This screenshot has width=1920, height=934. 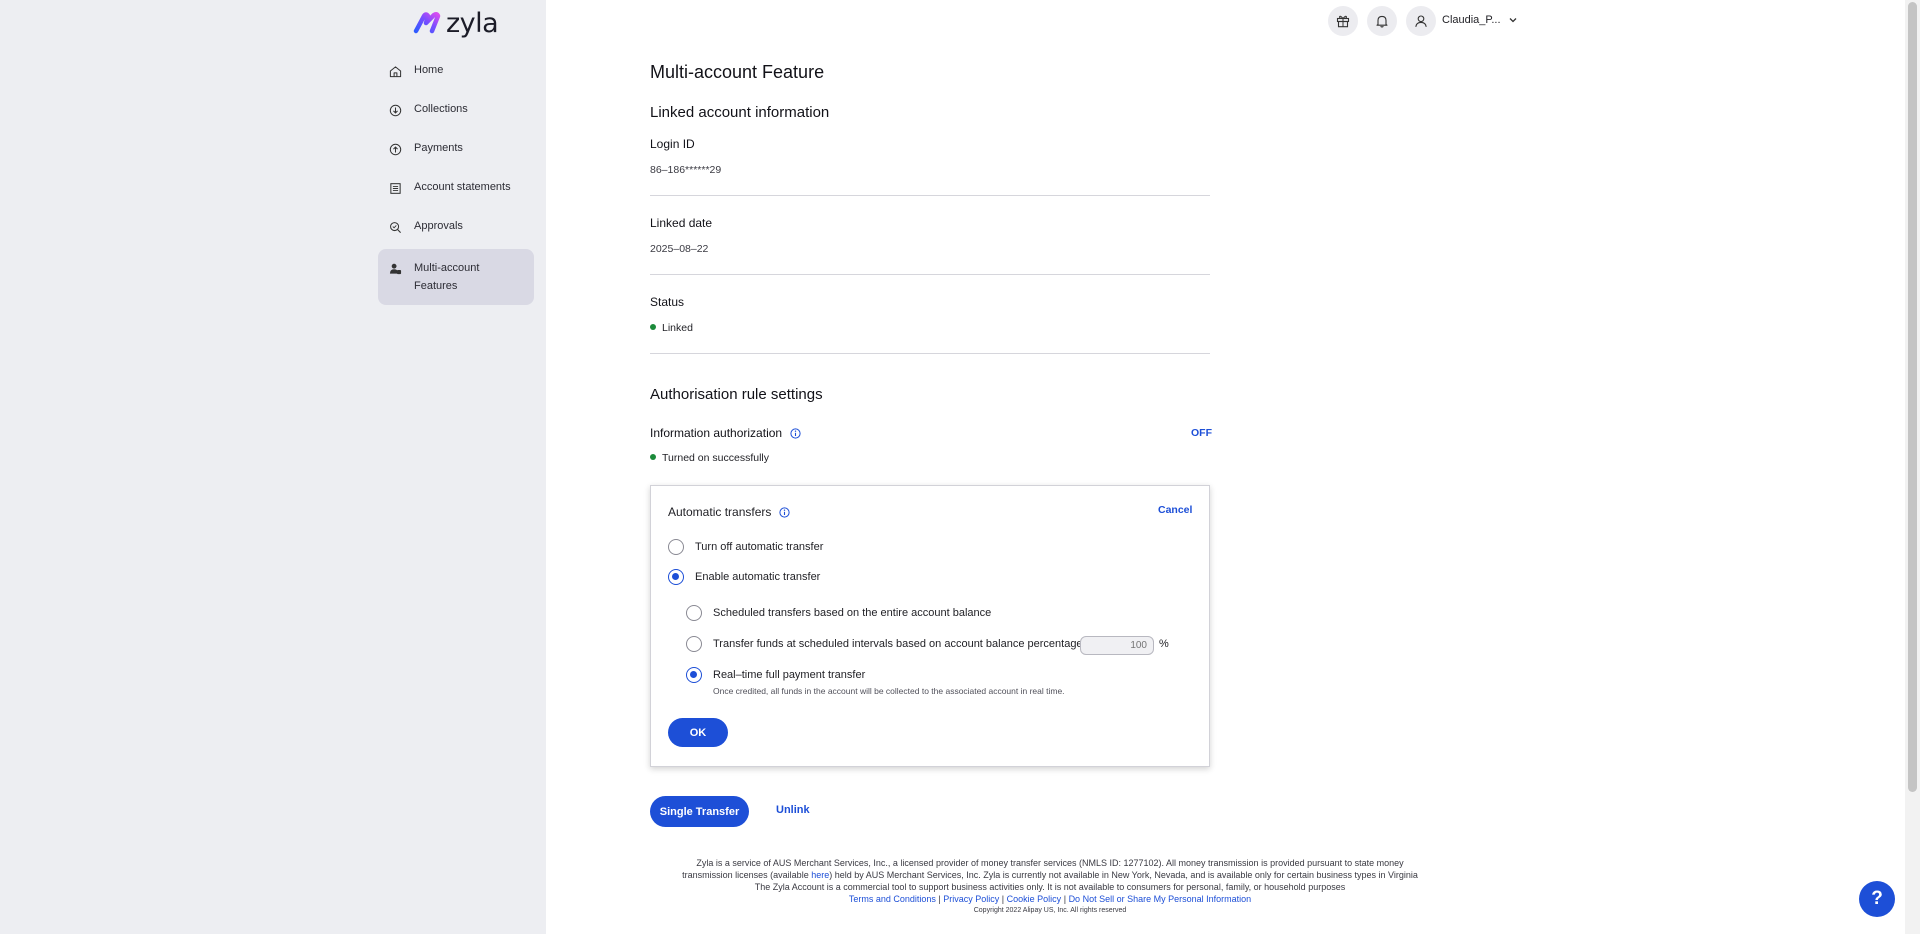 I want to click on sidebar-item-label-line2: Features, so click(x=436, y=286).